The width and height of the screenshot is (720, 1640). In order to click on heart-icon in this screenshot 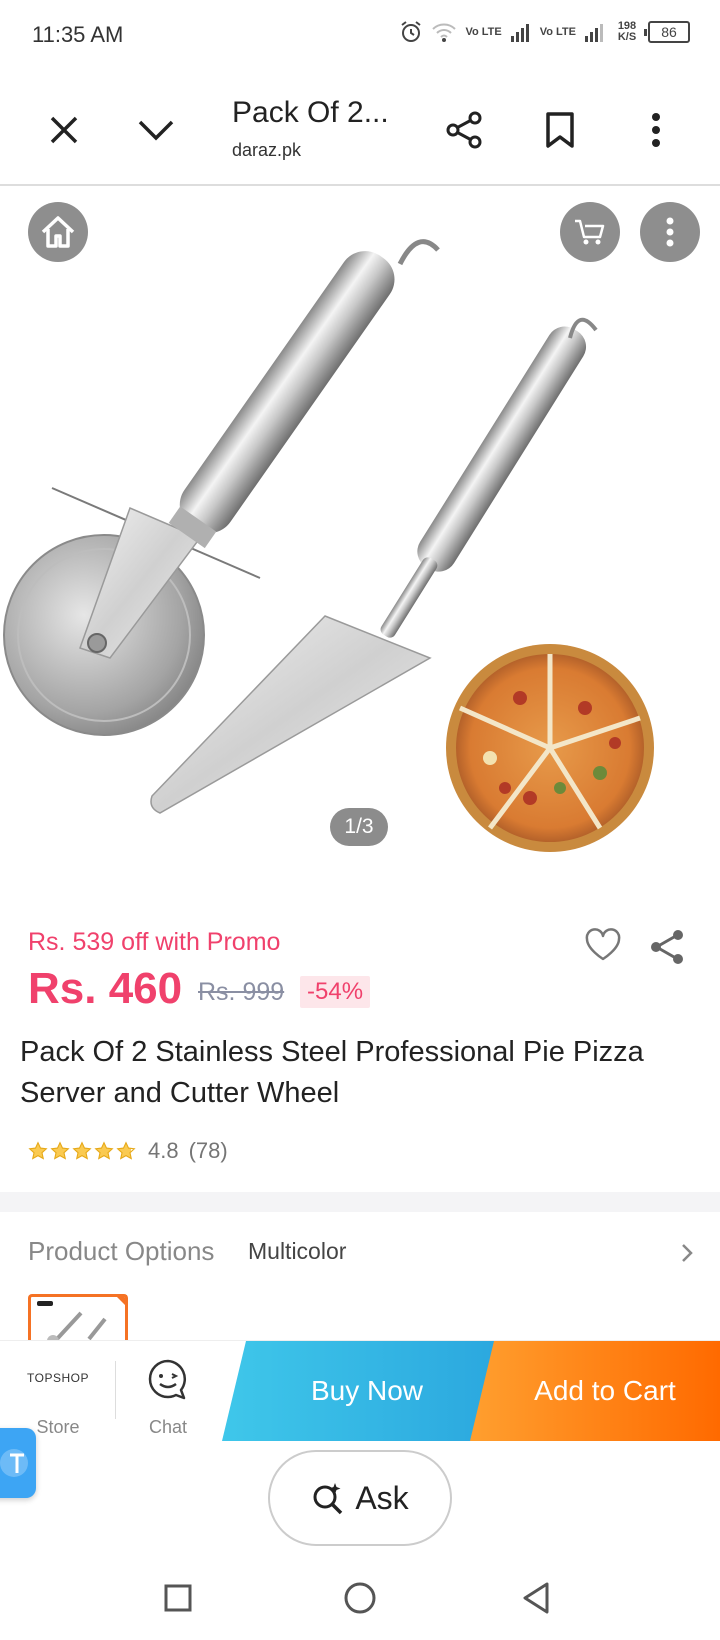, I will do `click(603, 944)`.